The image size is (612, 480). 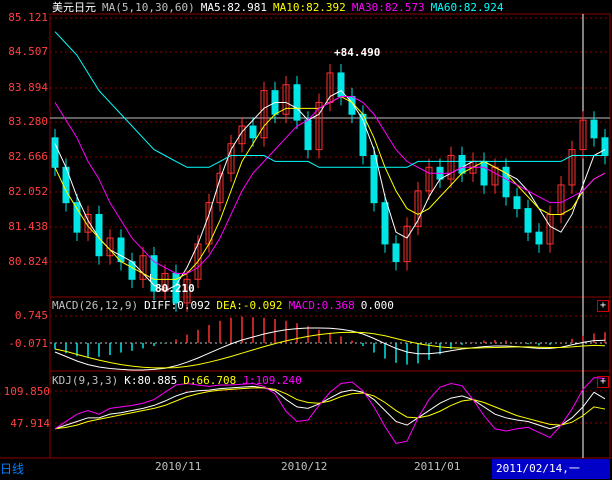 What do you see at coordinates (30, 423) in the screenshot?
I see `kdj-ytick-1: 47.914` at bounding box center [30, 423].